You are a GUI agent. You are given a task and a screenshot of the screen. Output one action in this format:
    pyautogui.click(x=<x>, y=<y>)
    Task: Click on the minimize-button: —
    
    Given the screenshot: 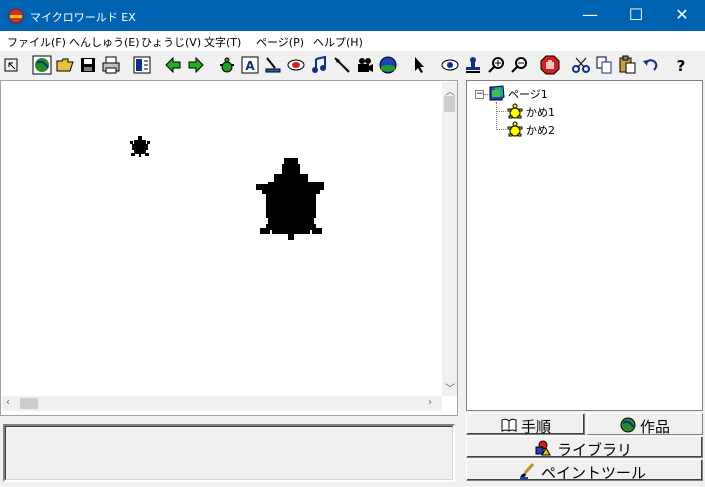 What is the action you would take?
    pyautogui.click(x=590, y=15)
    